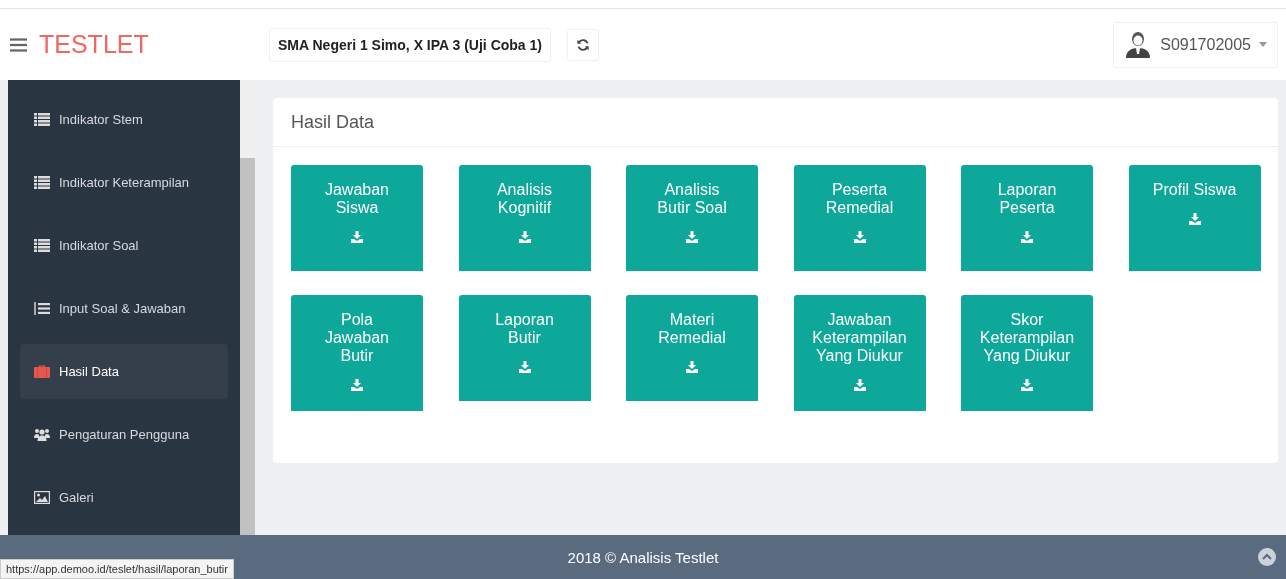 This screenshot has height=579, width=1286. What do you see at coordinates (42, 434) in the screenshot?
I see `users-icon` at bounding box center [42, 434].